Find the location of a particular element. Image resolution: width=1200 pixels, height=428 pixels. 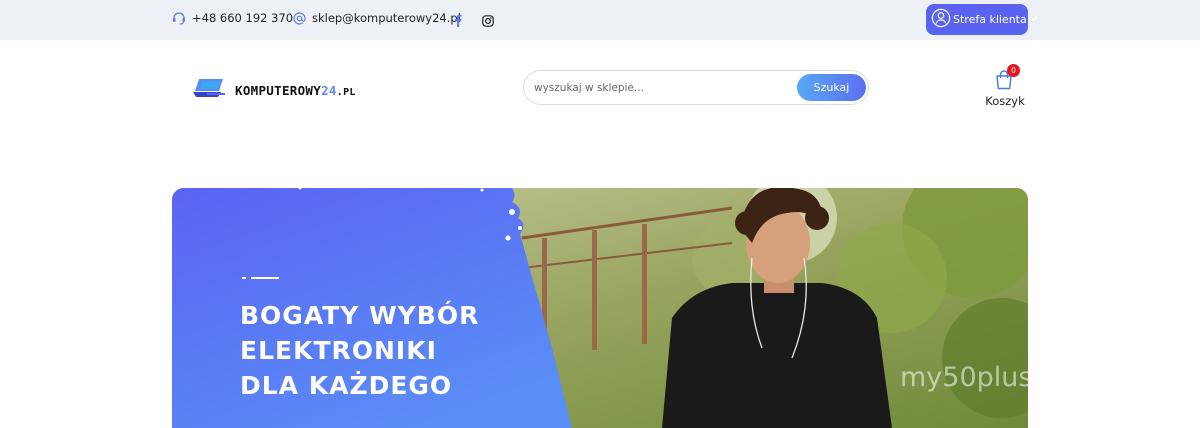

phone-contact: +48 660 192 370 is located at coordinates (232, 18).